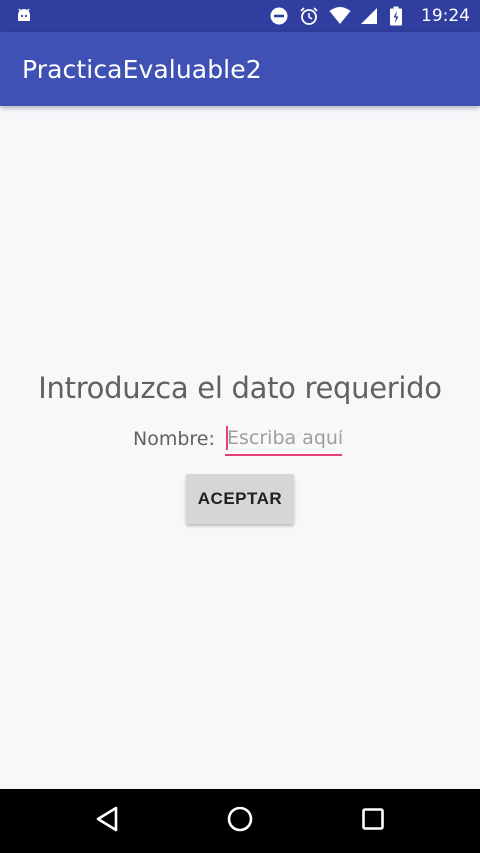 Image resolution: width=480 pixels, height=853 pixels. I want to click on status-icons: 19:24, so click(369, 16).